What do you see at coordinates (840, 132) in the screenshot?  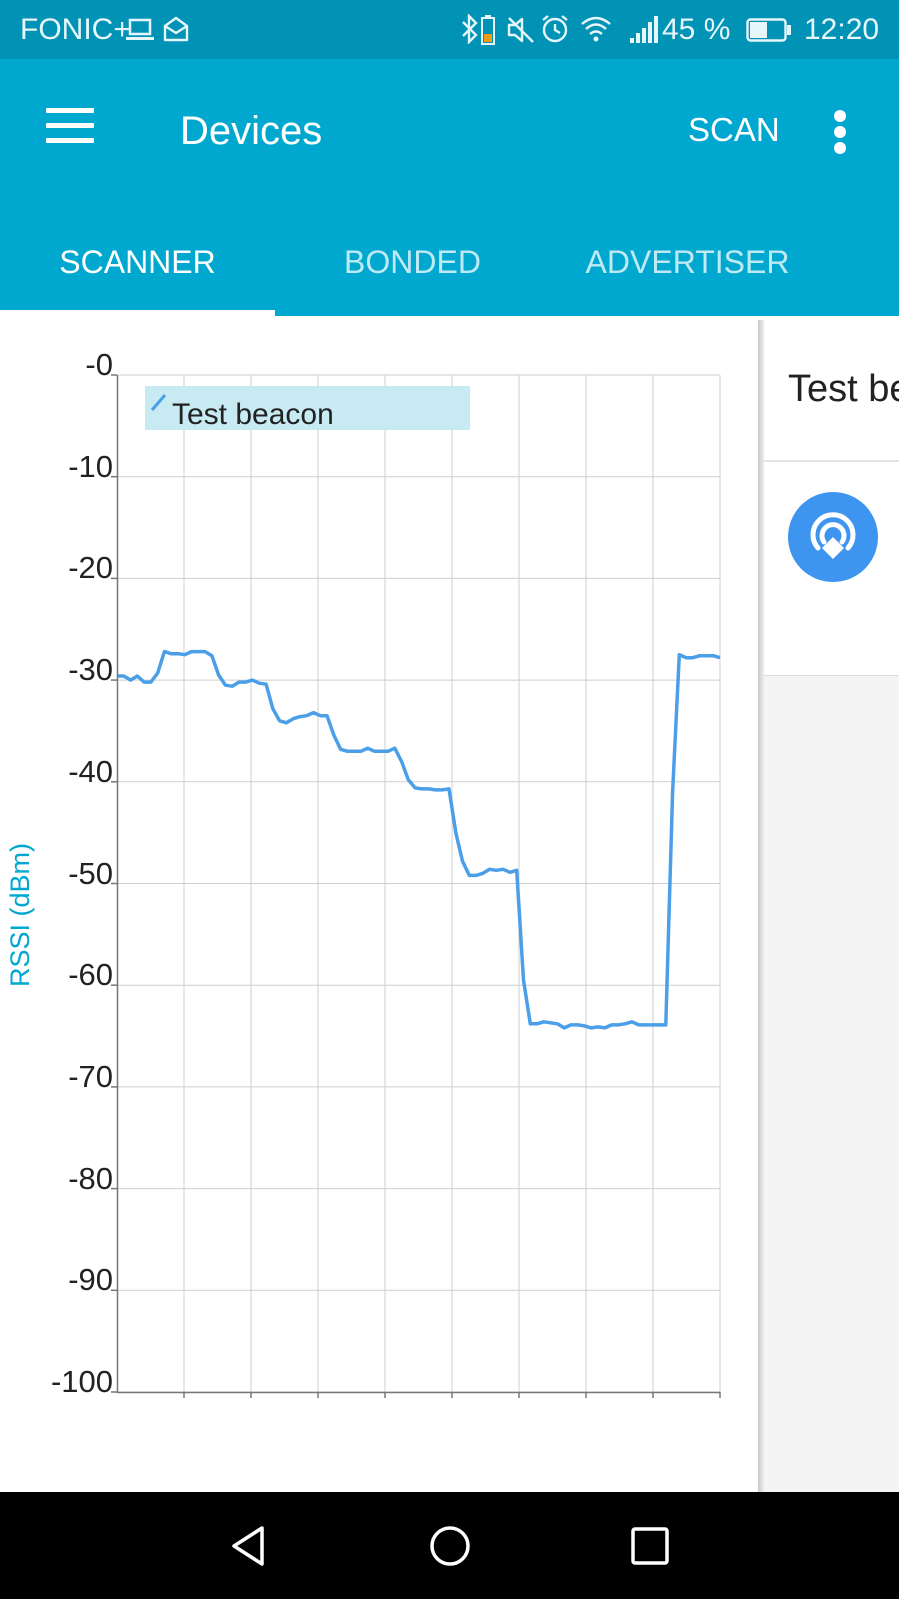 I see `more-vert-icon` at bounding box center [840, 132].